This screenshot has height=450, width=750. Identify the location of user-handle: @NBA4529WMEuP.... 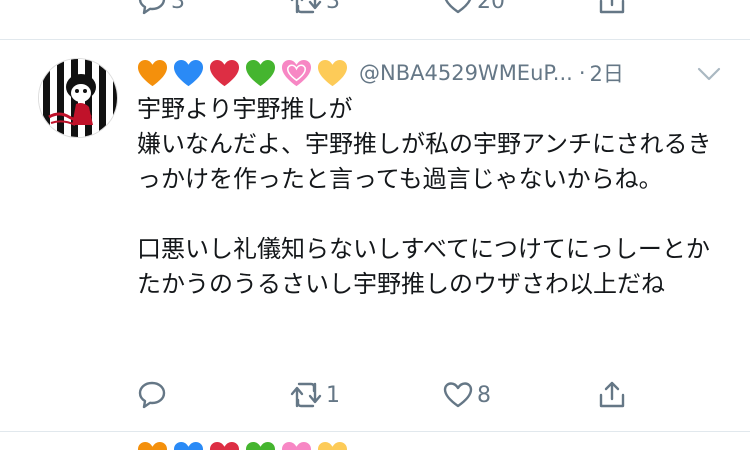
(466, 73).